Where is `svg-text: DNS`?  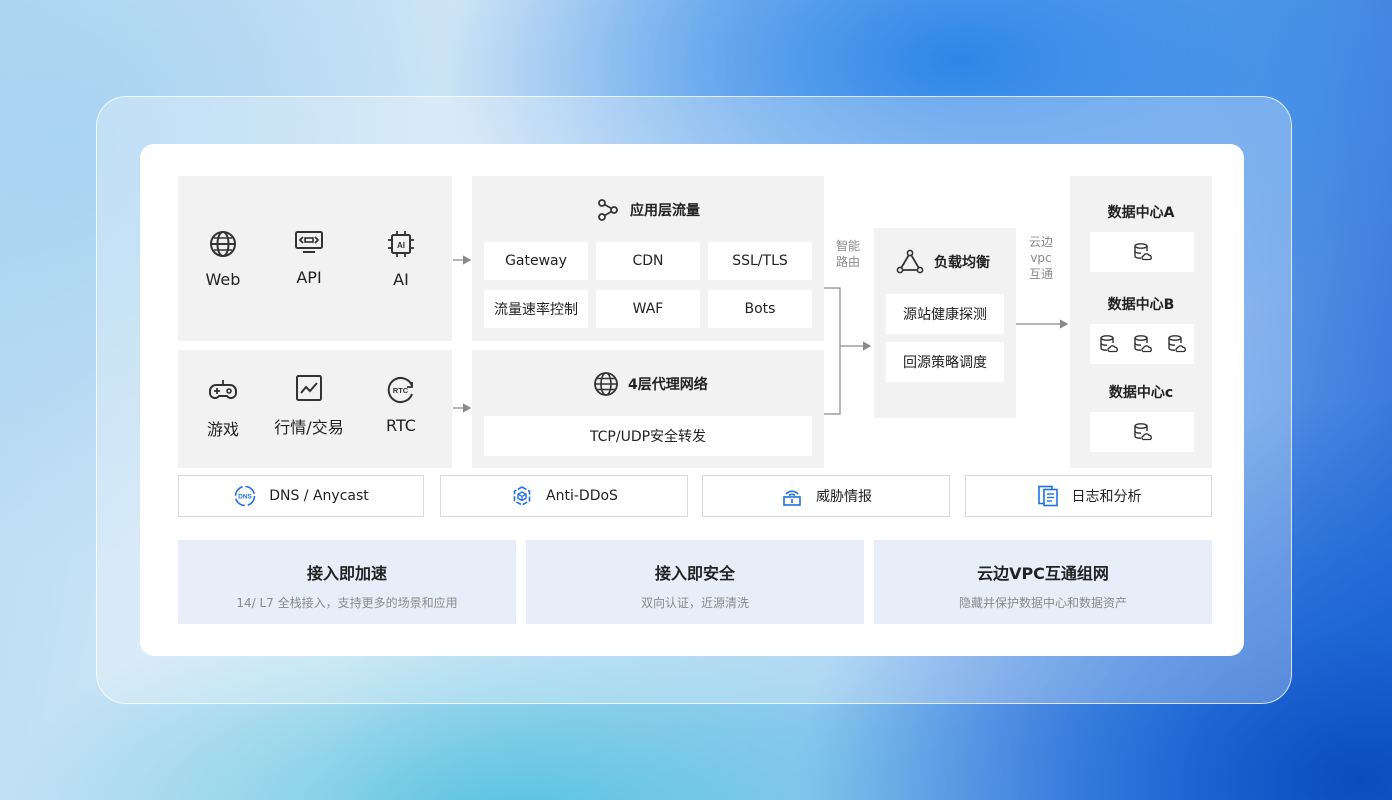 svg-text: DNS is located at coordinates (245, 497).